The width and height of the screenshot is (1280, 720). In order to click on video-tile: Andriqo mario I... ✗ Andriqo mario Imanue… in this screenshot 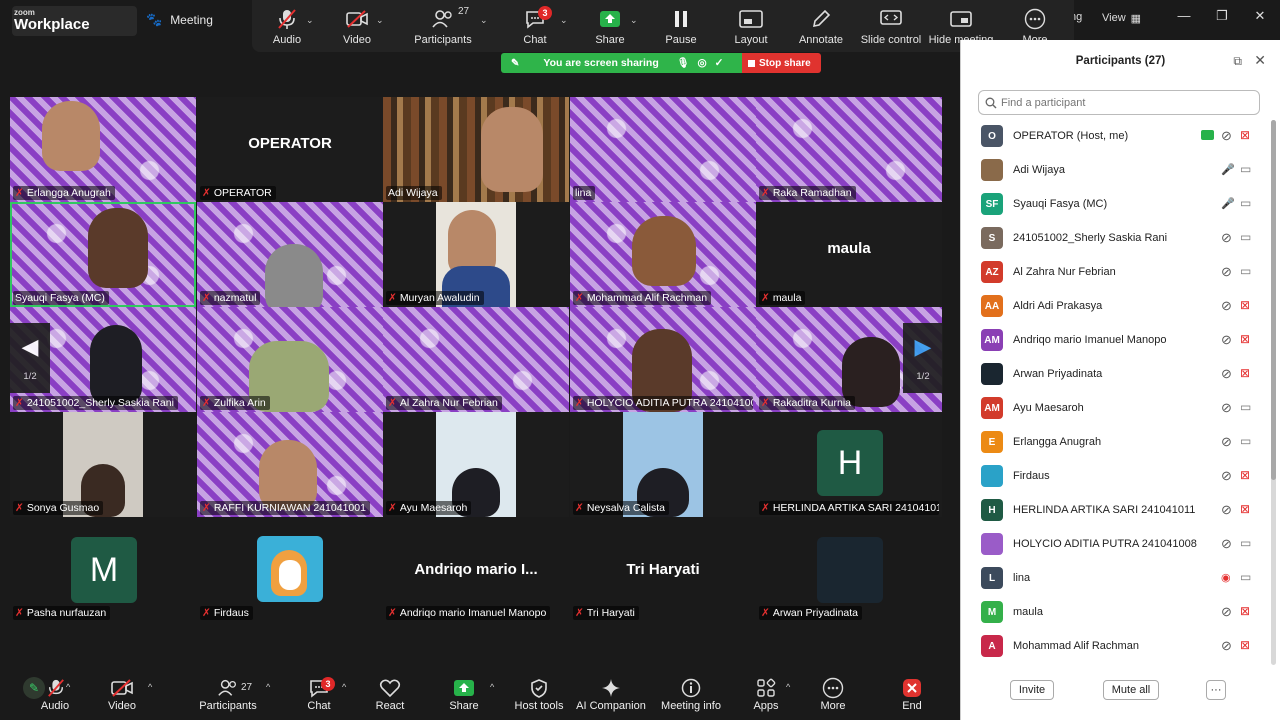, I will do `click(476, 569)`.